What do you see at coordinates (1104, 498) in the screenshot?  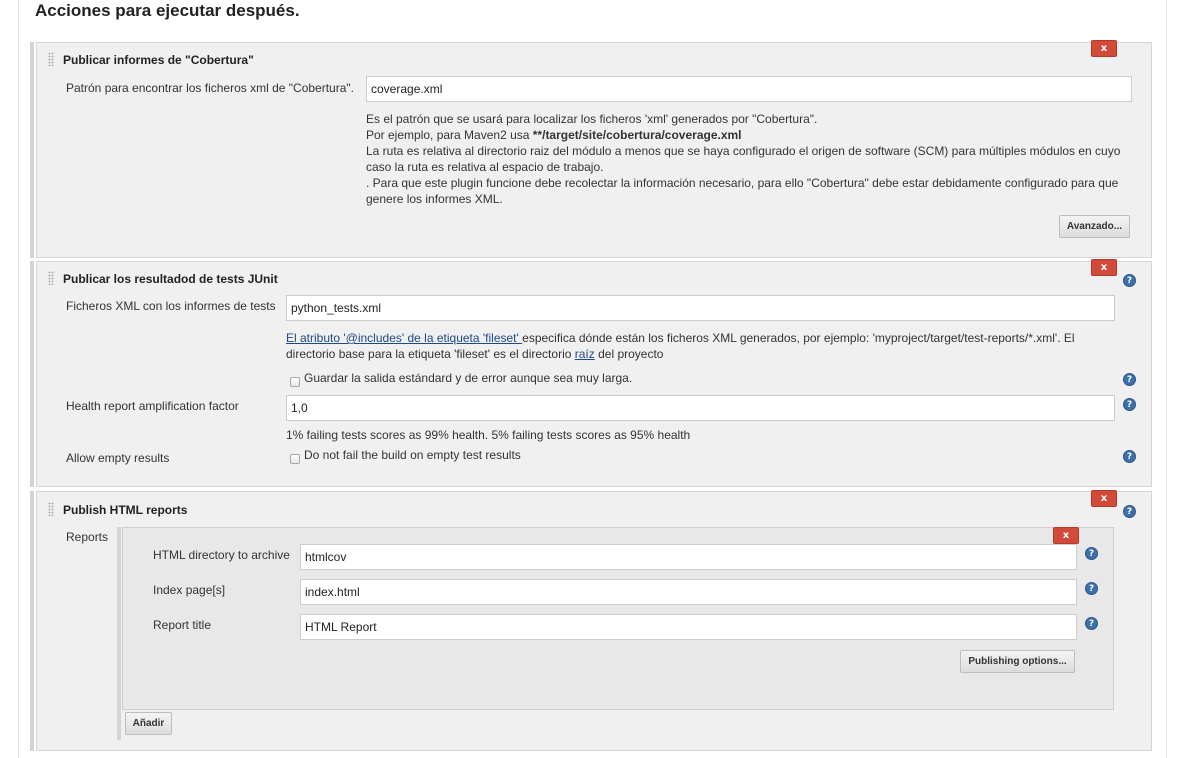 I see `delete-html-reports-button: x` at bounding box center [1104, 498].